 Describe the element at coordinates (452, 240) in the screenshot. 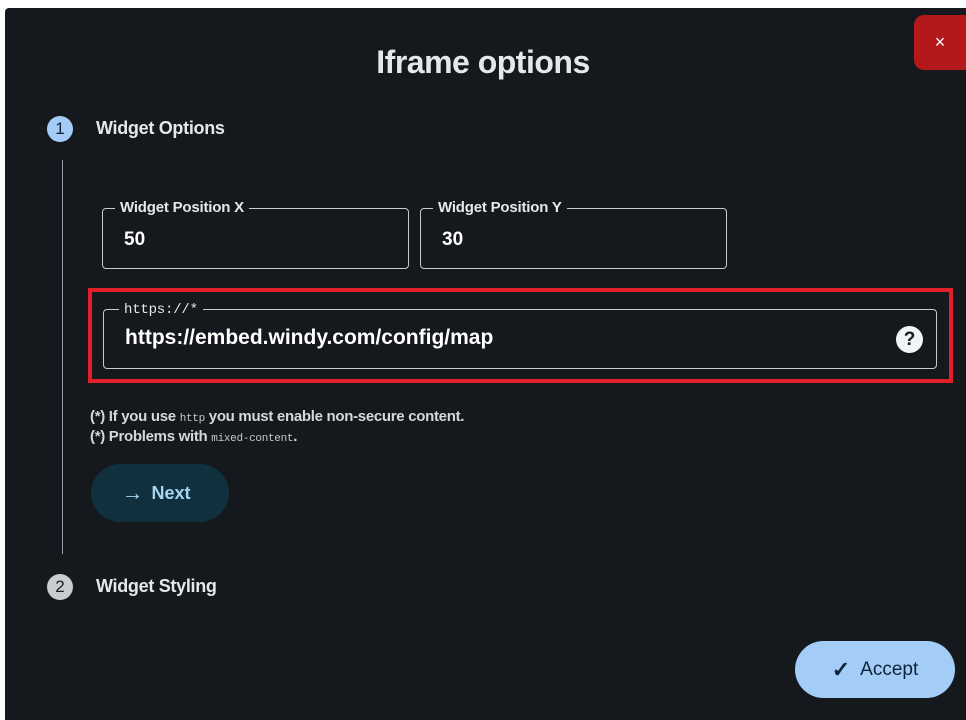

I see `widget-position-y-value: 30` at that location.